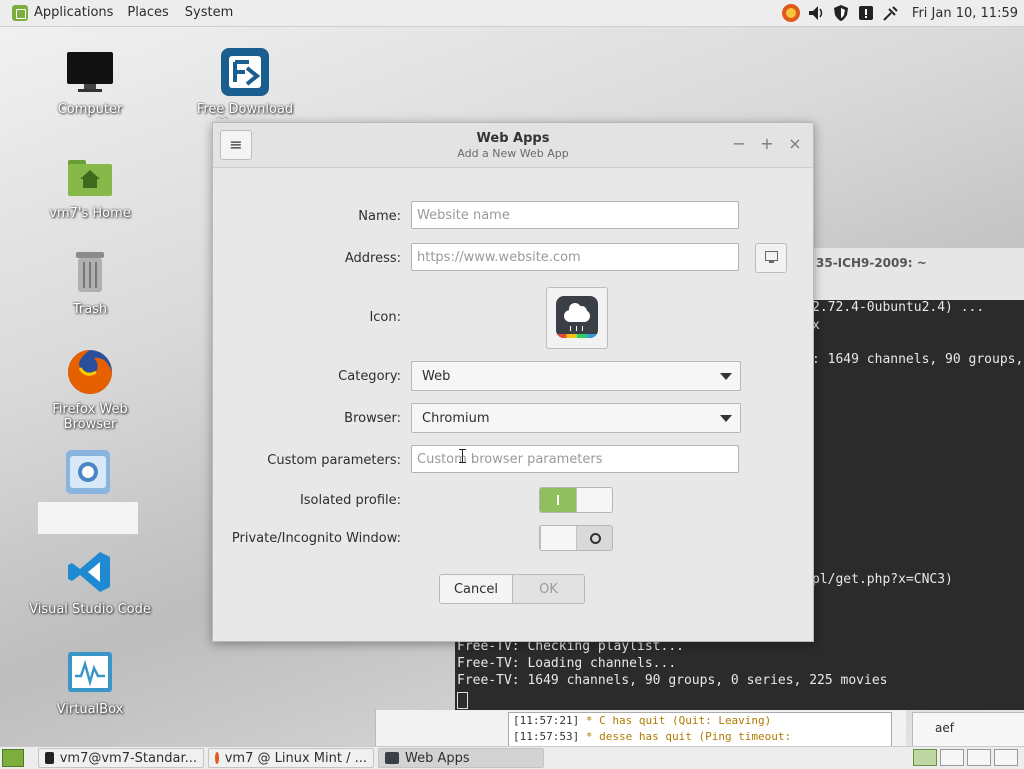  Describe the element at coordinates (90, 186) in the screenshot. I see `desktop-icon-home: vm7's Home` at that location.